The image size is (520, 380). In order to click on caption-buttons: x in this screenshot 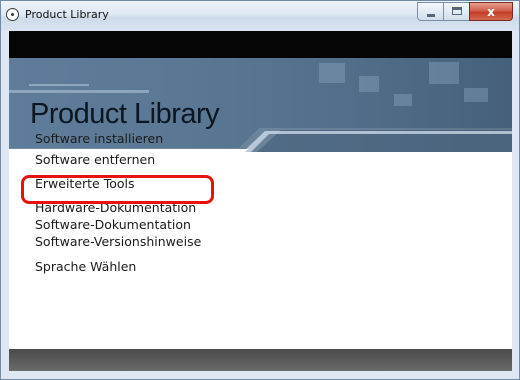, I will do `click(465, 12)`.